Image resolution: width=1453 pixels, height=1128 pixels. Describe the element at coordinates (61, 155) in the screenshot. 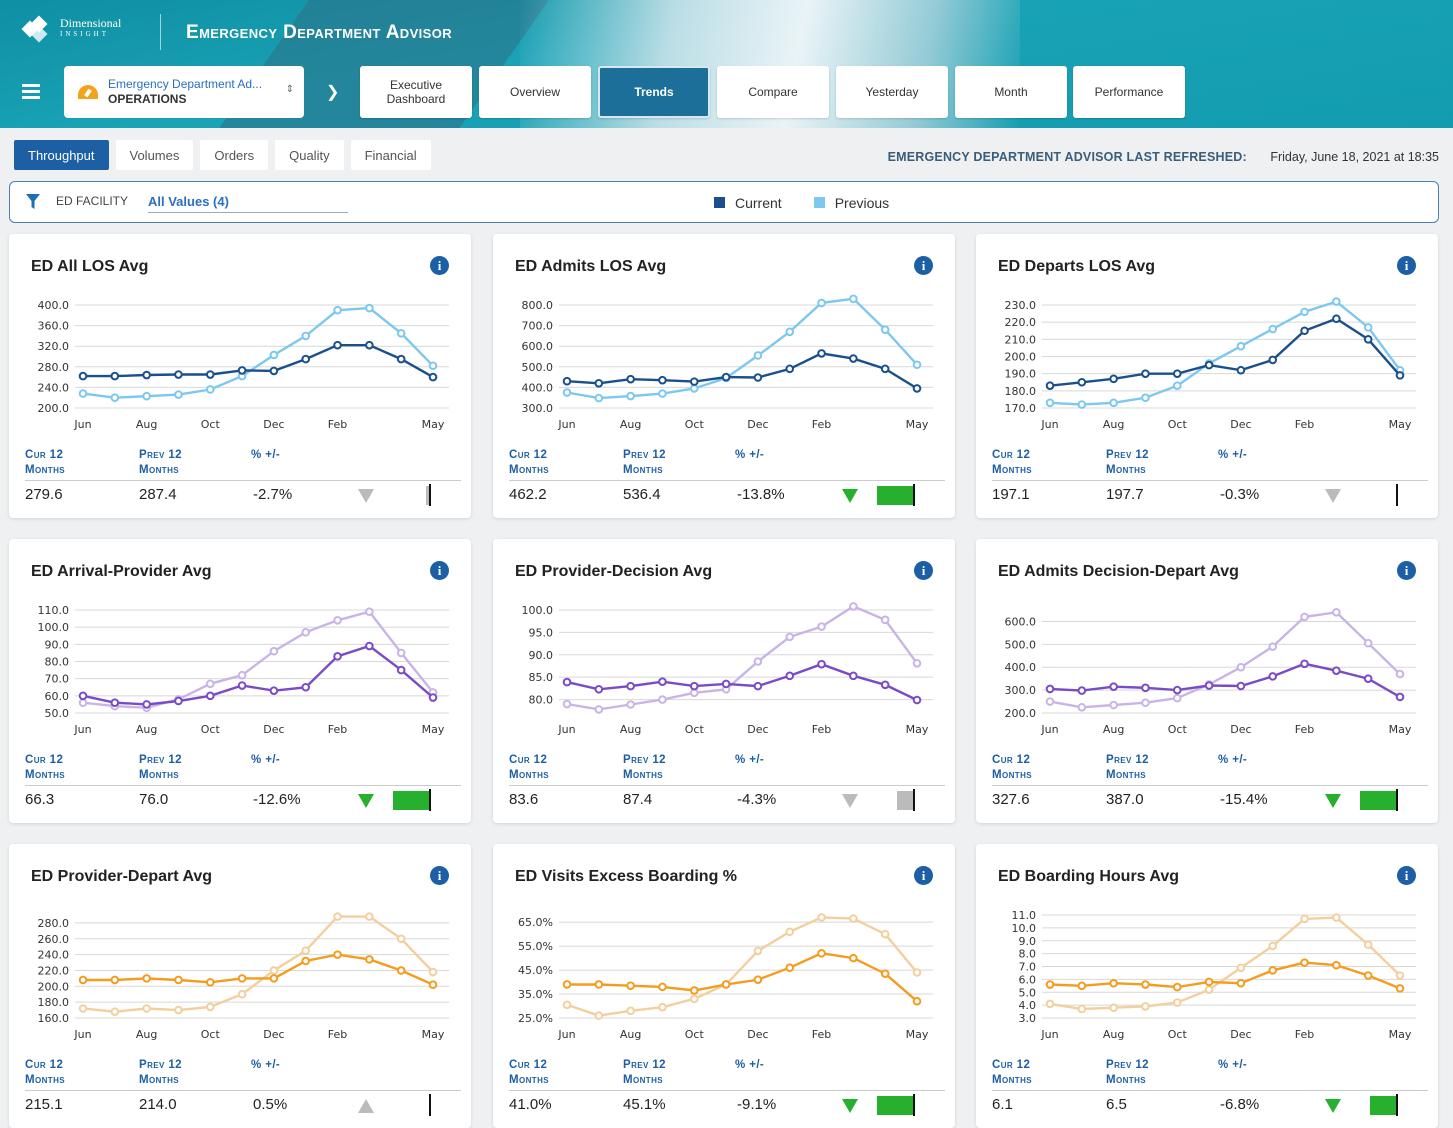

I see `sub-tab-throughput: Throughput` at that location.